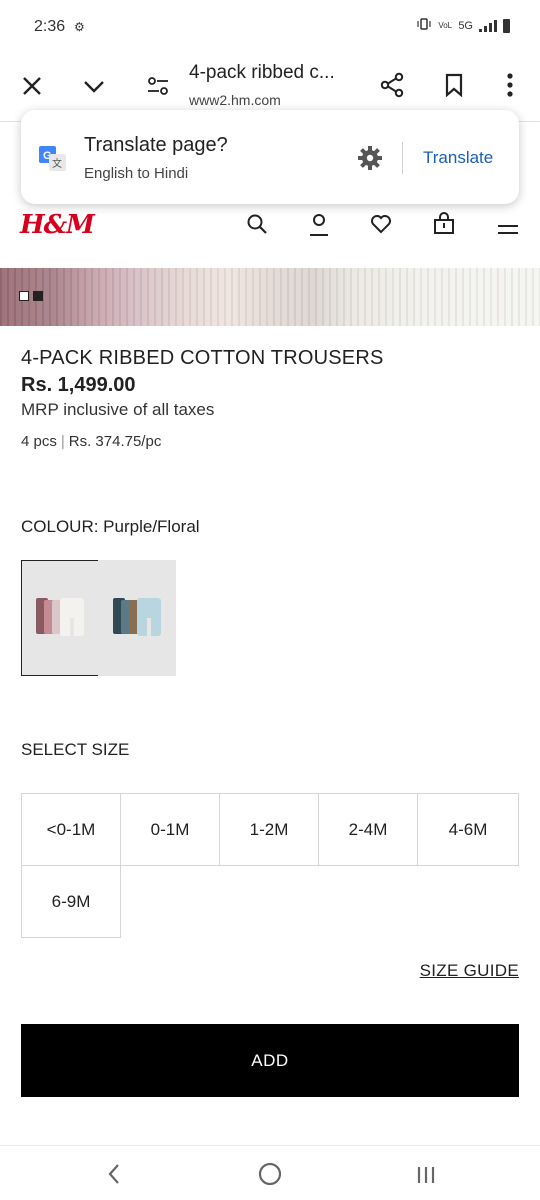  I want to click on size-option: 6-9M, so click(71, 901).